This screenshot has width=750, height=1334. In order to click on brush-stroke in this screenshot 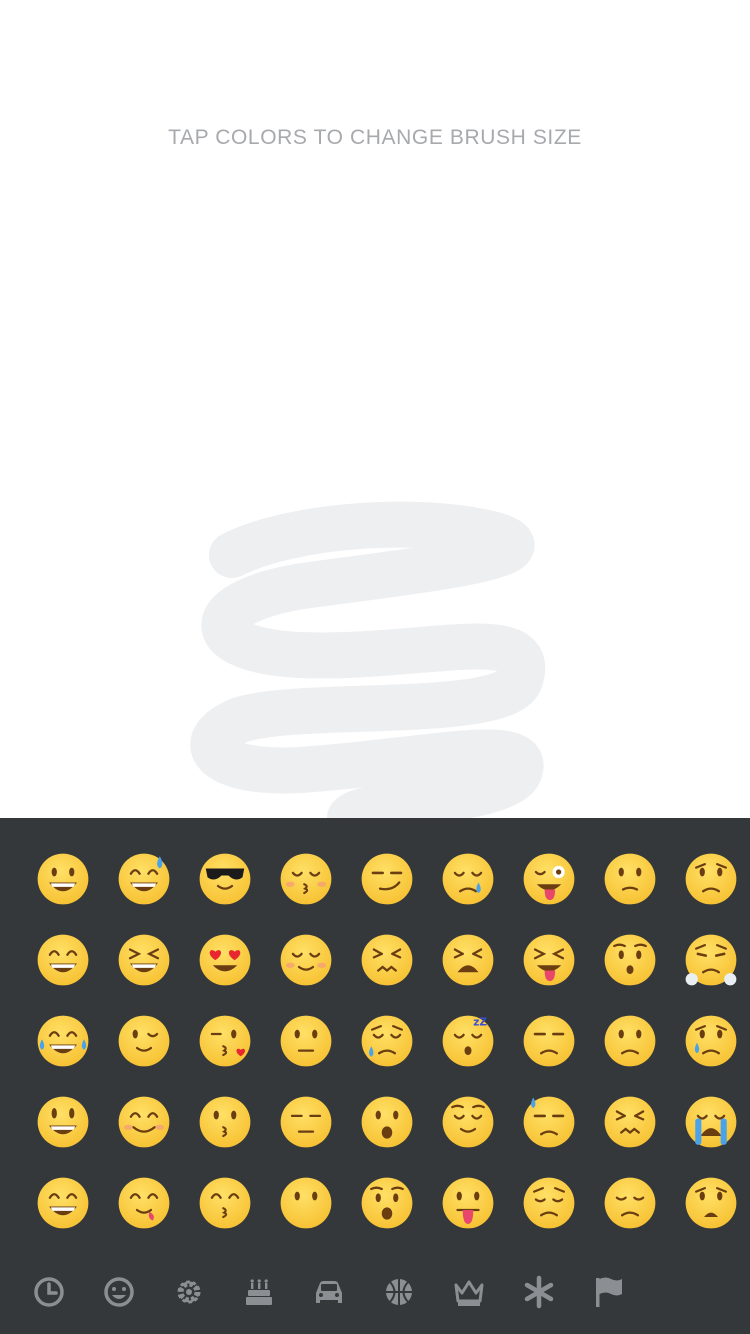, I will do `click(368, 659)`.